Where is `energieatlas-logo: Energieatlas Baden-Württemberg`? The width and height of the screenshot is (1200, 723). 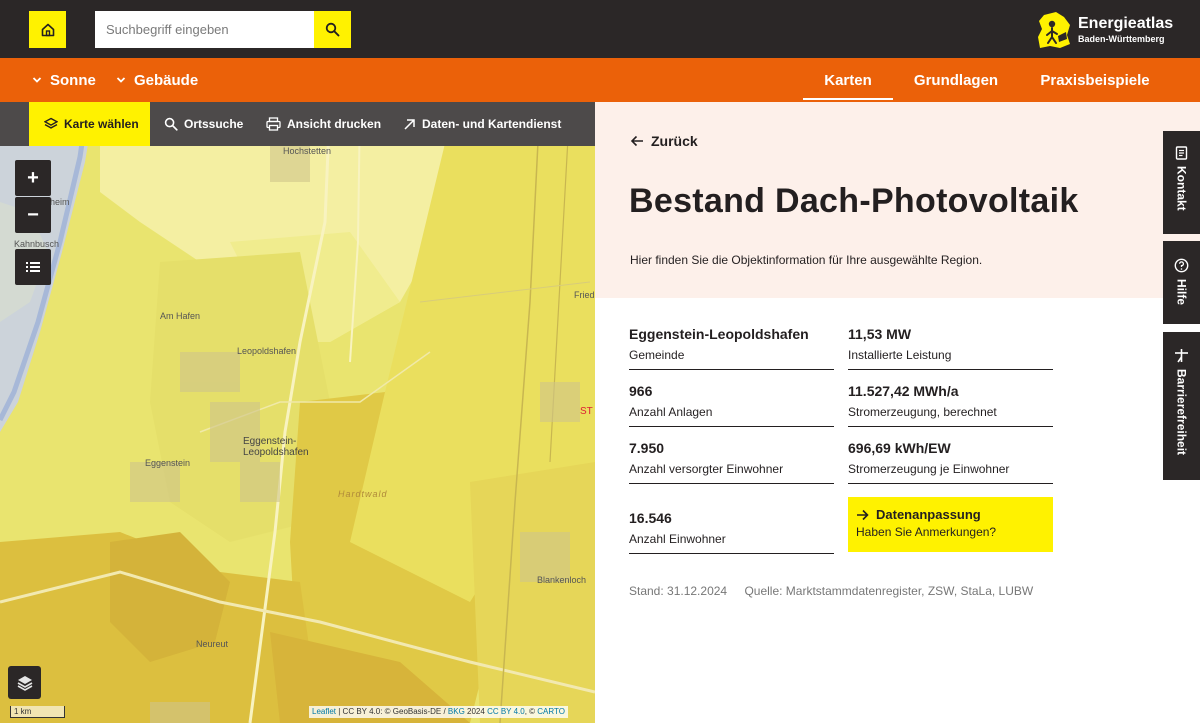 energieatlas-logo: Energieatlas Baden-Württemberg is located at coordinates (1104, 30).